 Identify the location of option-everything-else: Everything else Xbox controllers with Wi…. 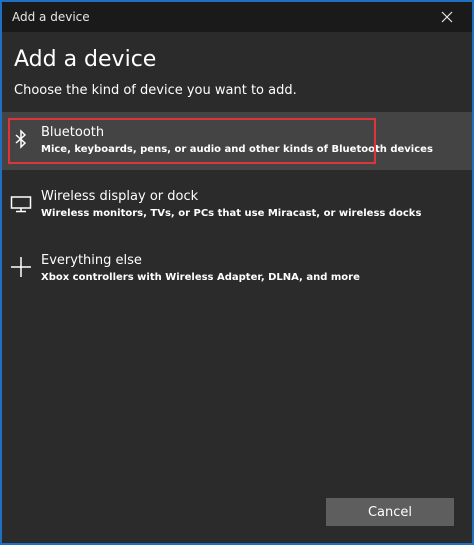
(237, 269).